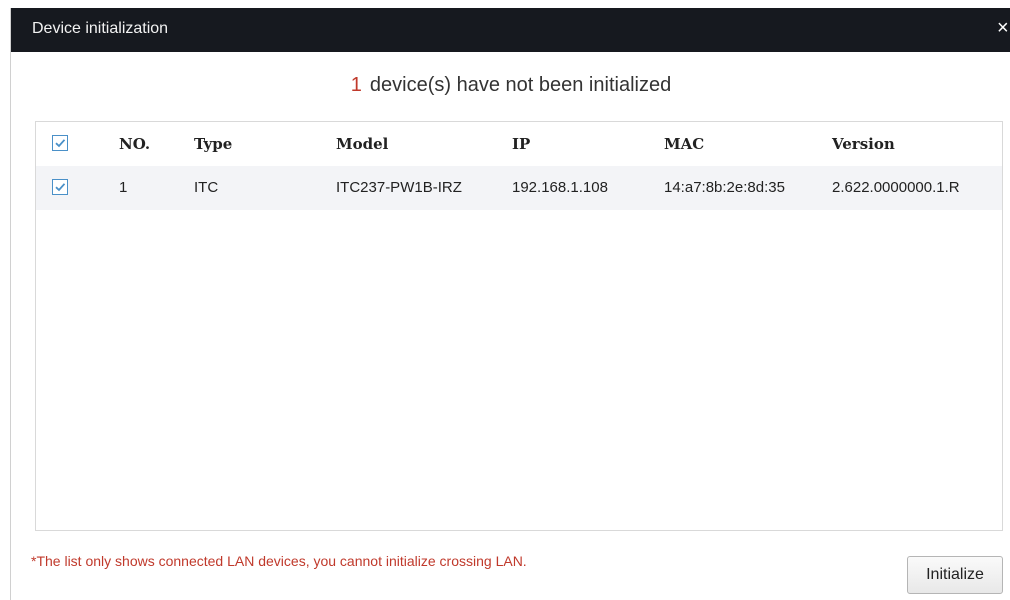  I want to click on cell-ip: 192.168.1.108, so click(560, 187).